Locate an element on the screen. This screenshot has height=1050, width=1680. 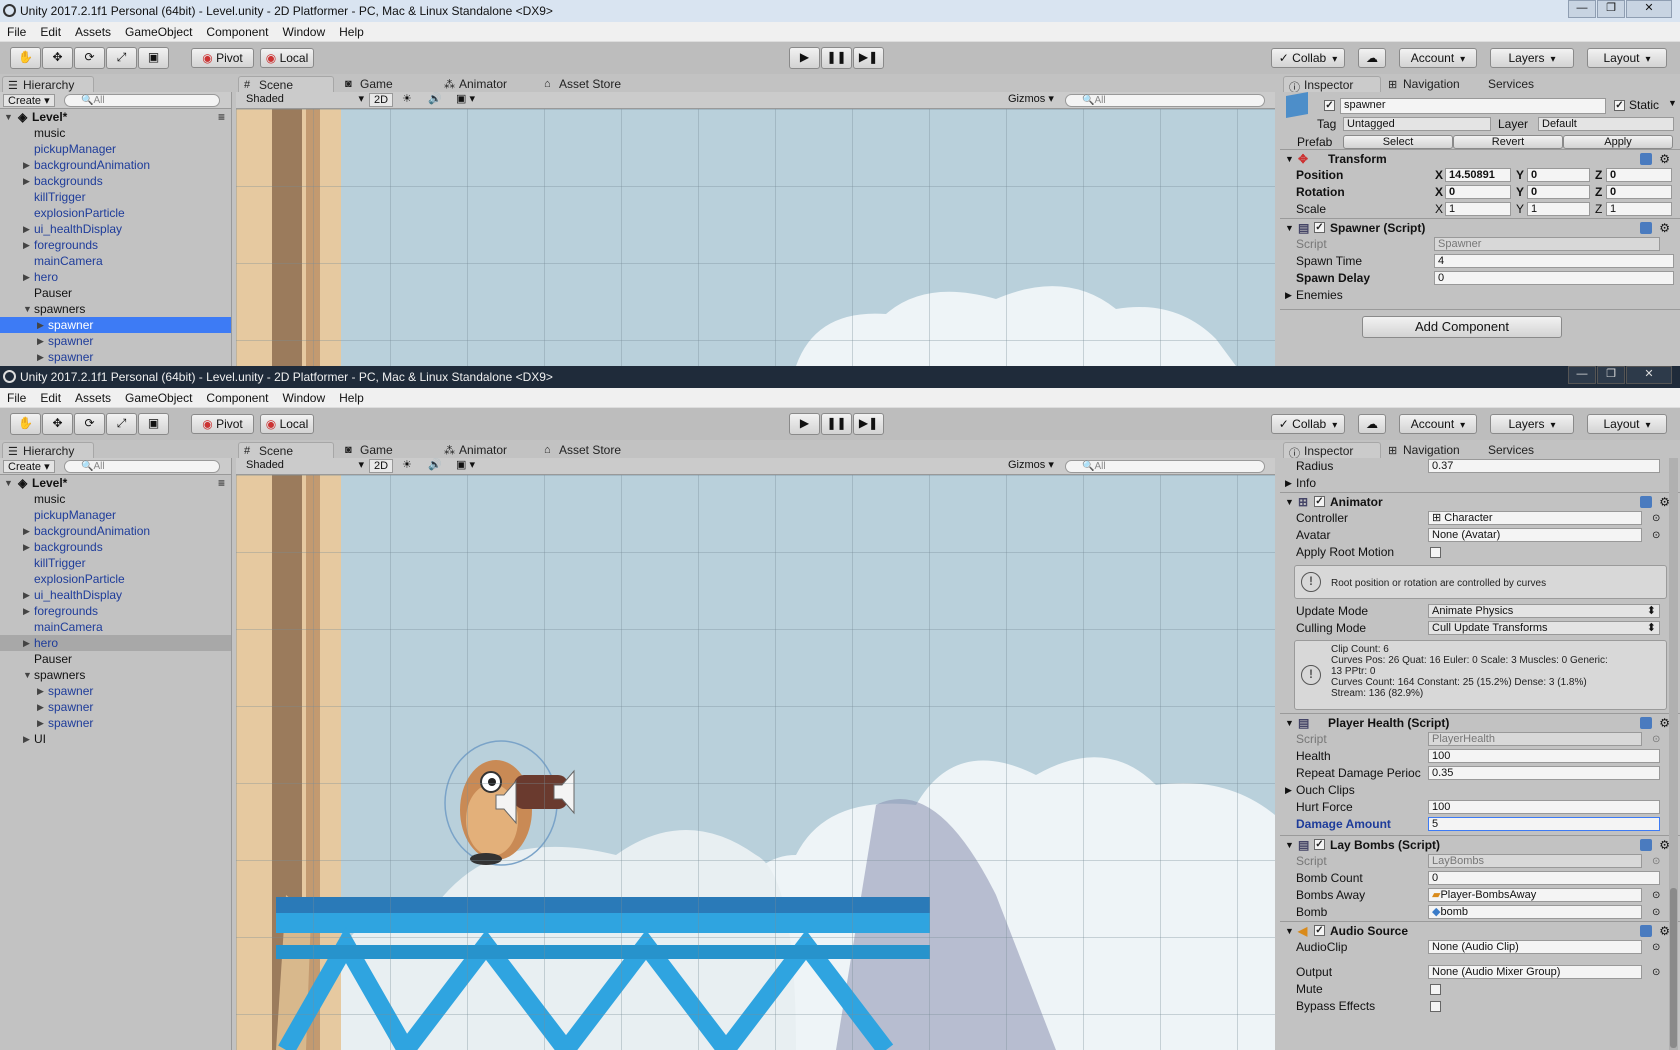
hierarchy-item: mainCamera is located at coordinates (115, 261).